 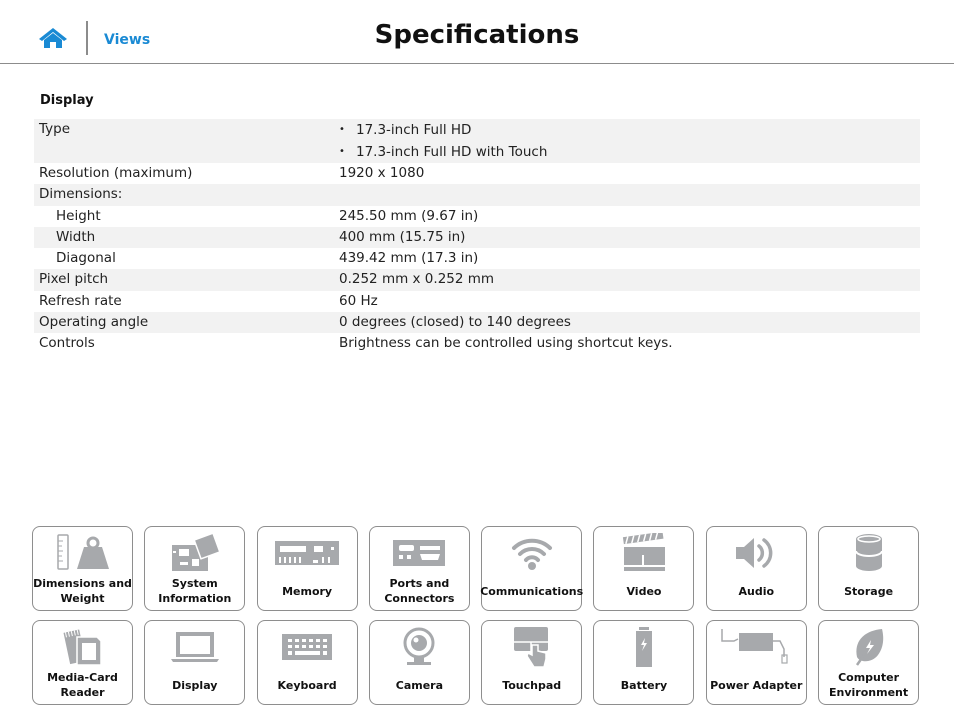 What do you see at coordinates (754, 553) in the screenshot?
I see `speaker-icon` at bounding box center [754, 553].